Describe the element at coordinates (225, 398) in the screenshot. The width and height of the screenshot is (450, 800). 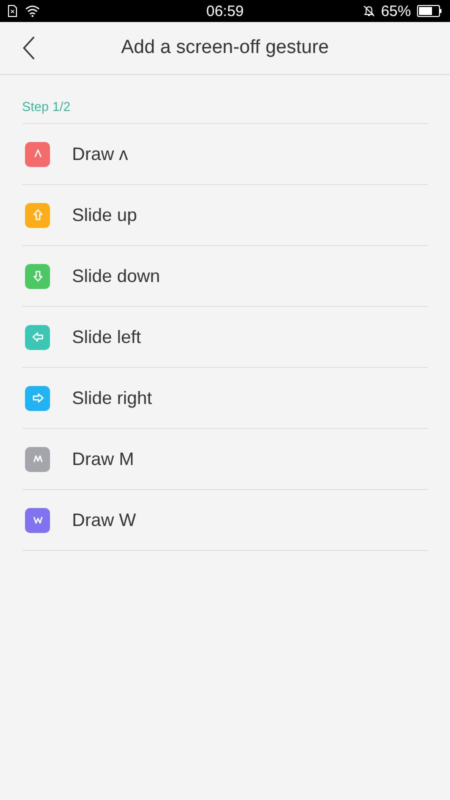
I see `gesture-item: Slide right` at that location.